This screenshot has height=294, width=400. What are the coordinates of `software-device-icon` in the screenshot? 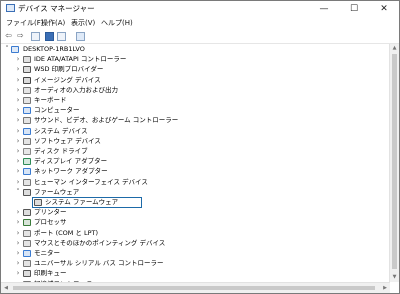 It's located at (27, 141).